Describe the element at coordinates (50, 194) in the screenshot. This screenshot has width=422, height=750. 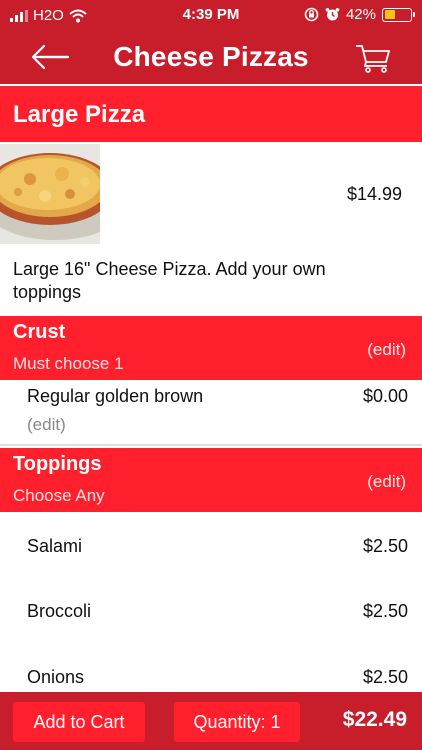
I see `pizza-photo` at that location.